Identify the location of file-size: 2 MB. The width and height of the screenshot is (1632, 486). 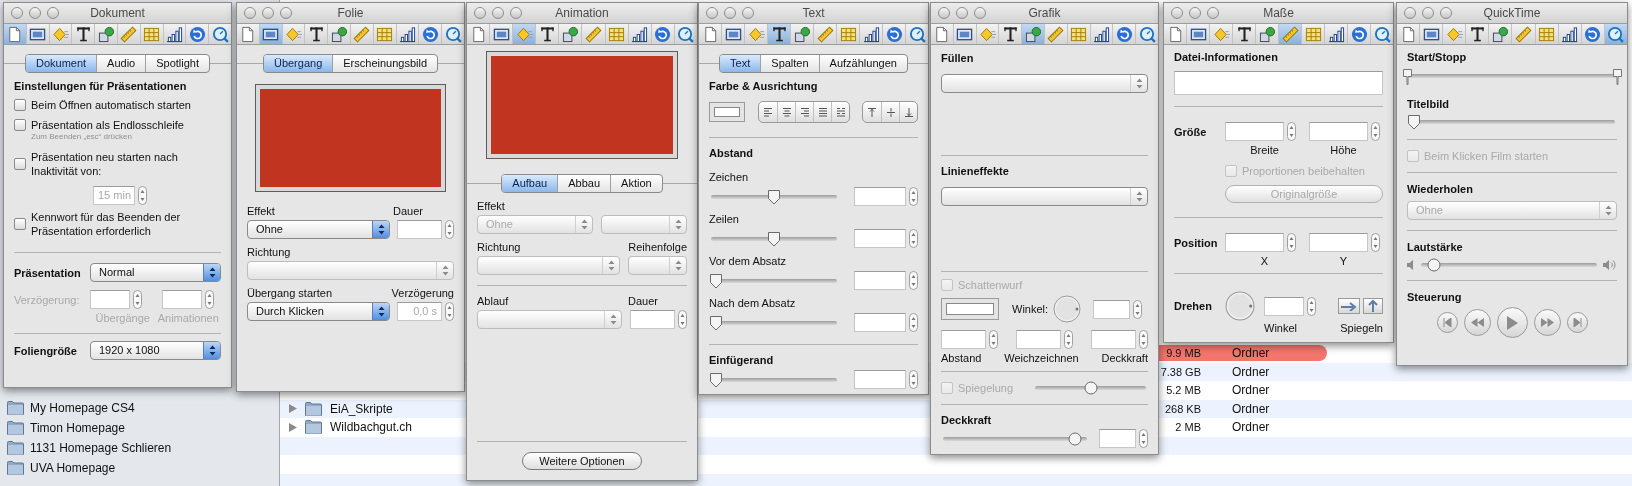
(1188, 427).